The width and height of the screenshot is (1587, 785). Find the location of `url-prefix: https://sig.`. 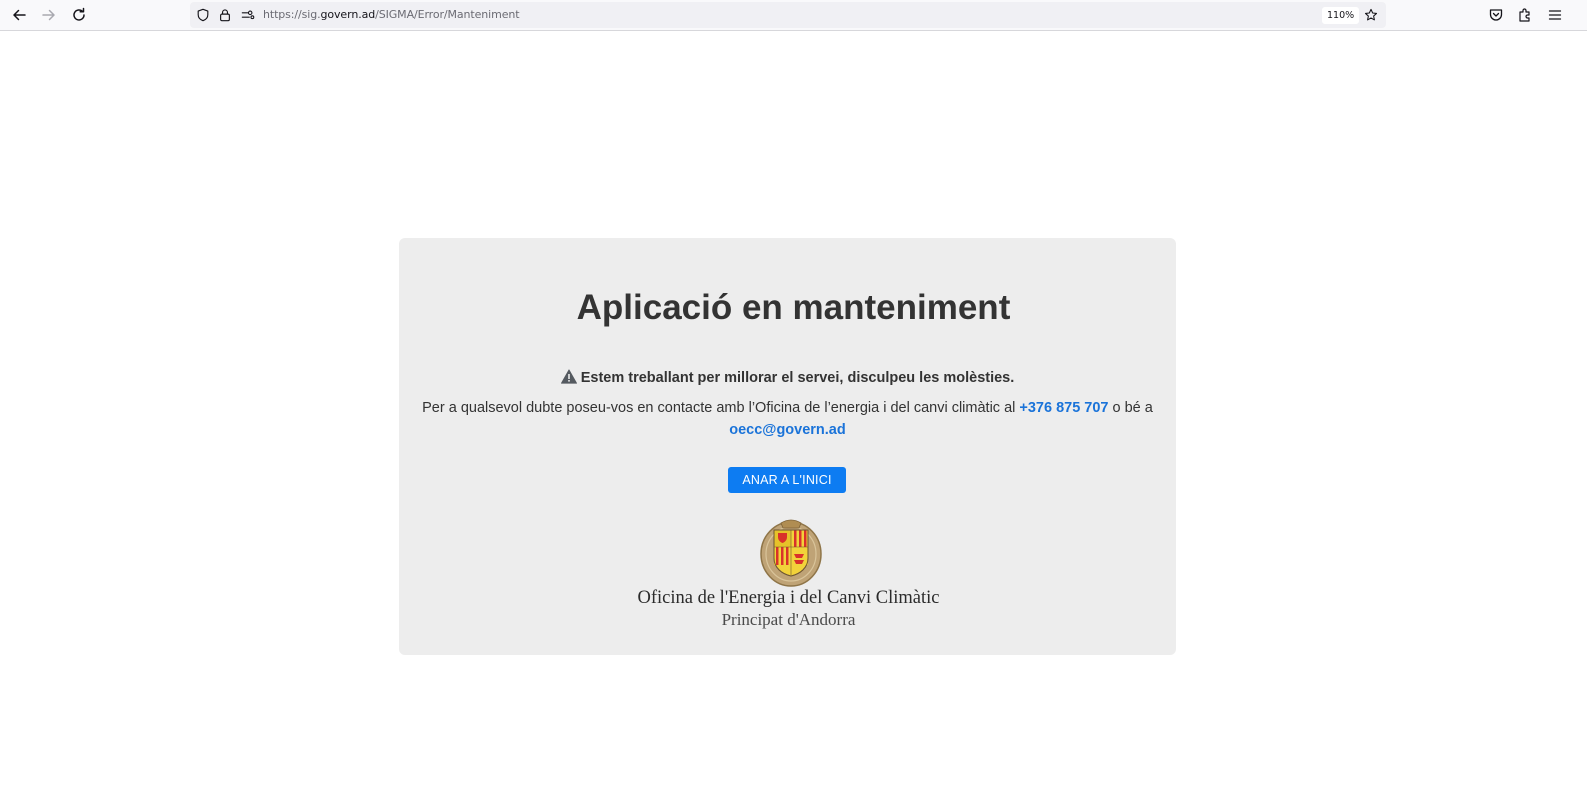

url-prefix: https://sig. is located at coordinates (292, 14).